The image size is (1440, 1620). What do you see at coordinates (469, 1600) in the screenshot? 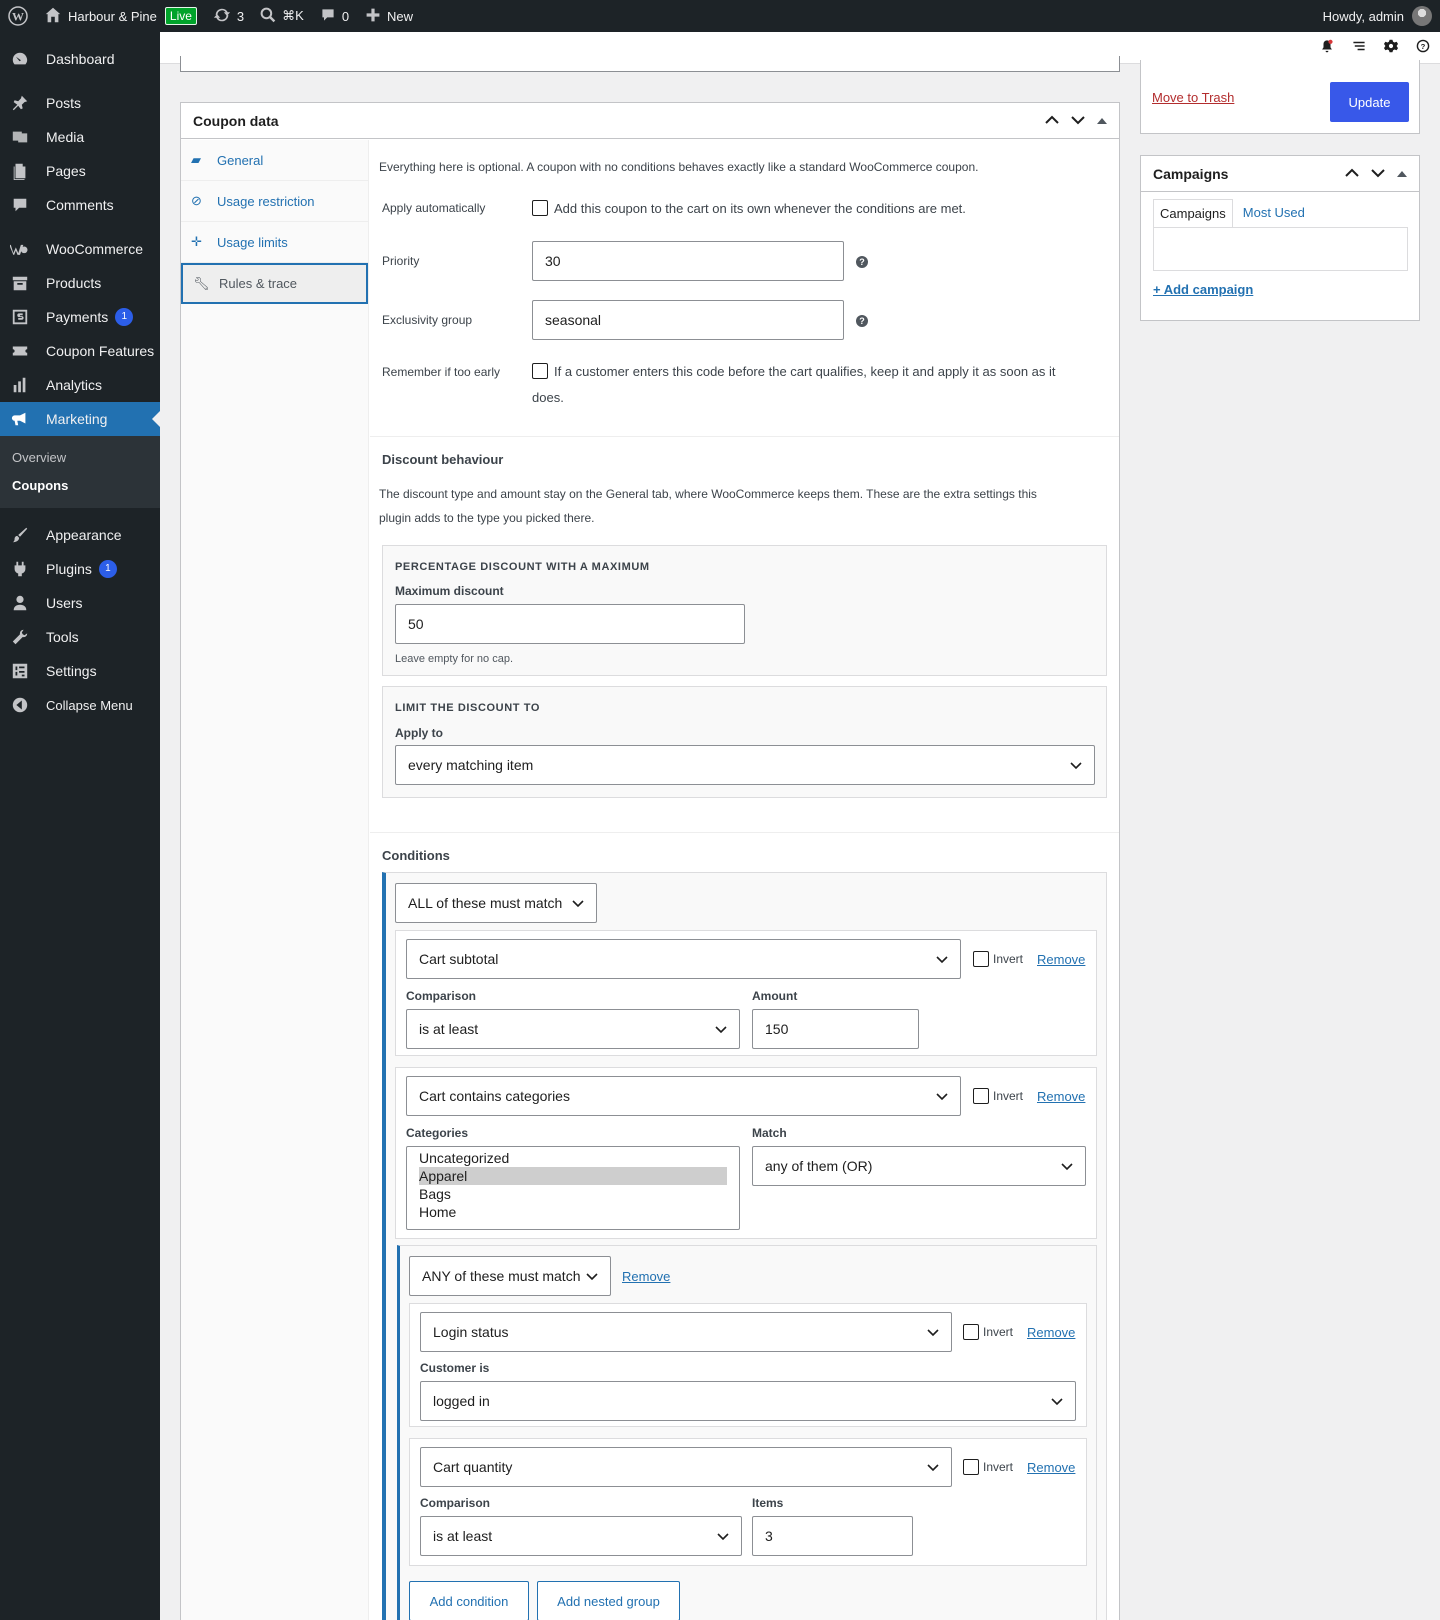
I see `add-condition-button: Add condition` at bounding box center [469, 1600].